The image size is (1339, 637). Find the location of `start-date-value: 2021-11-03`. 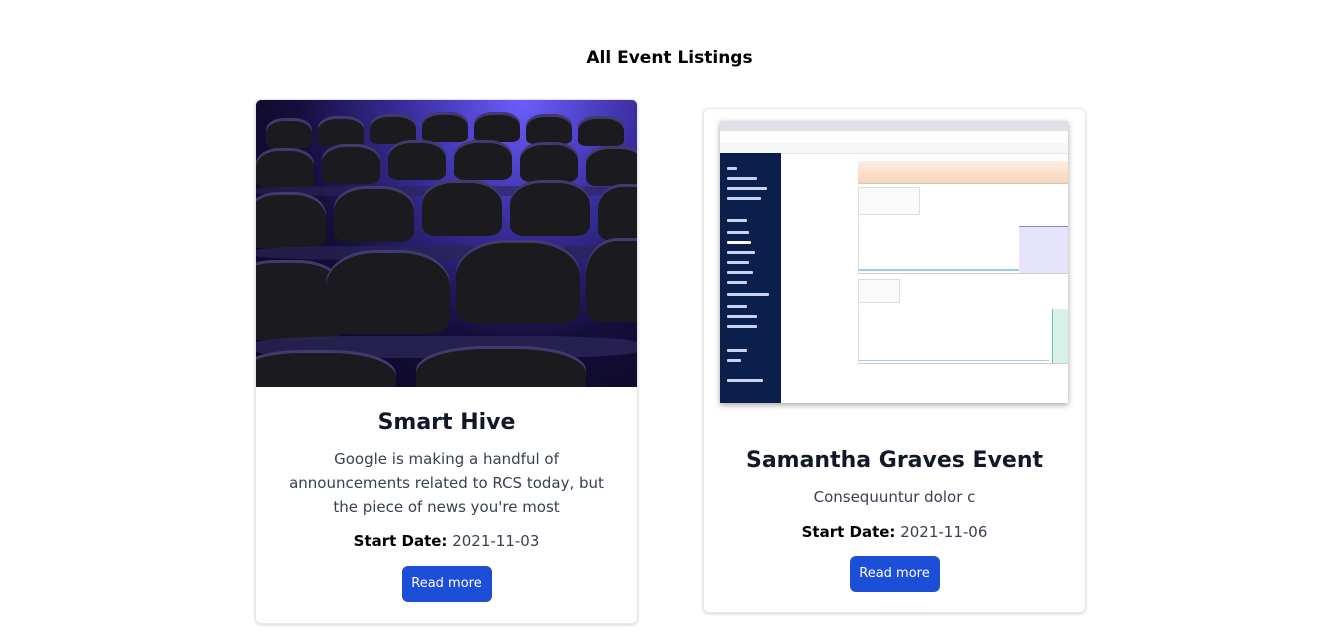

start-date-value: 2021-11-03 is located at coordinates (496, 541).